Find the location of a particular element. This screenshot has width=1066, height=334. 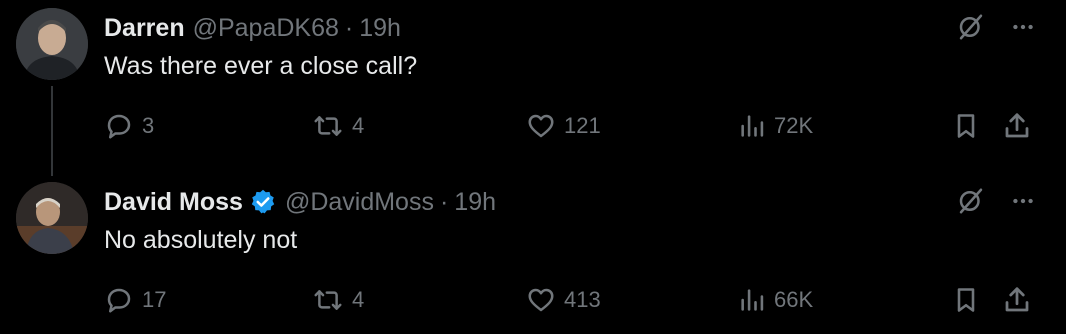

view-count: 72K is located at coordinates (794, 125).